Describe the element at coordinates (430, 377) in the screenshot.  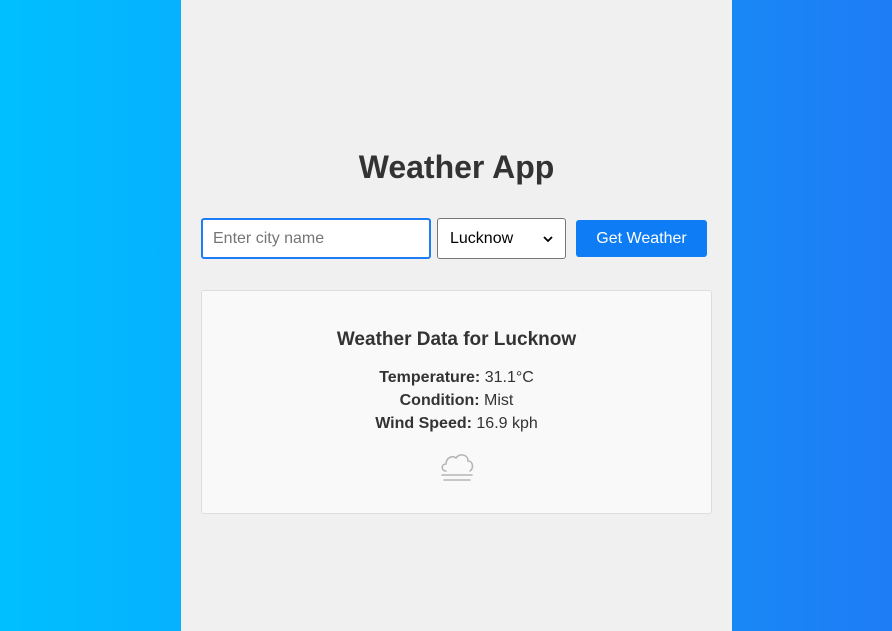
I see `temperature-label: Temperature:` at that location.